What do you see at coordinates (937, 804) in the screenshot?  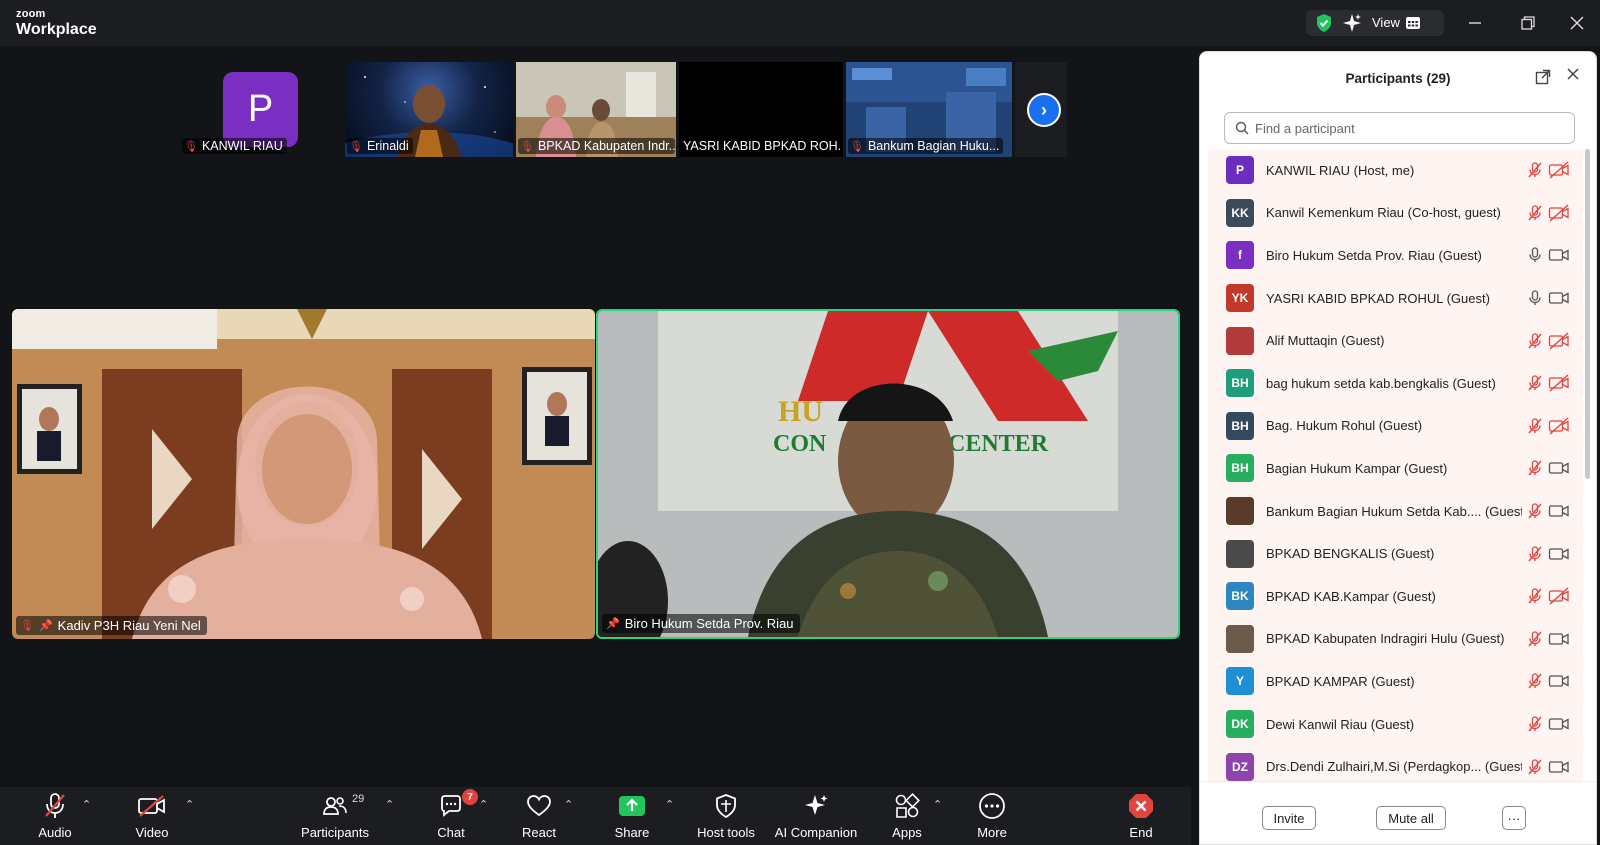 I see `apps-options-caret-icon: ⌃` at bounding box center [937, 804].